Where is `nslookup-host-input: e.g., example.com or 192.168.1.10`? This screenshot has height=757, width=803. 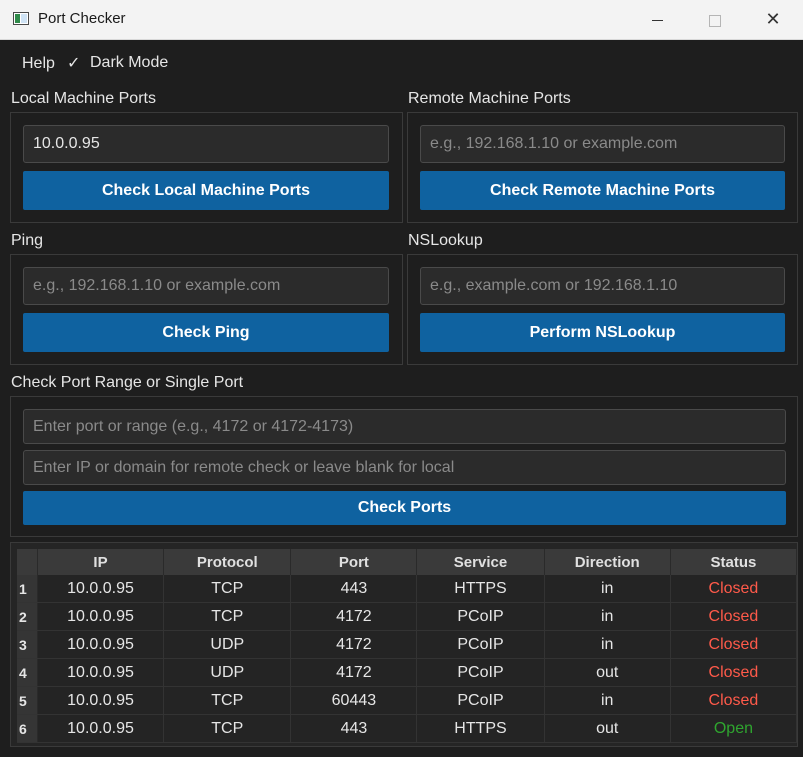
nslookup-host-input: e.g., example.com or 192.168.1.10 is located at coordinates (602, 286).